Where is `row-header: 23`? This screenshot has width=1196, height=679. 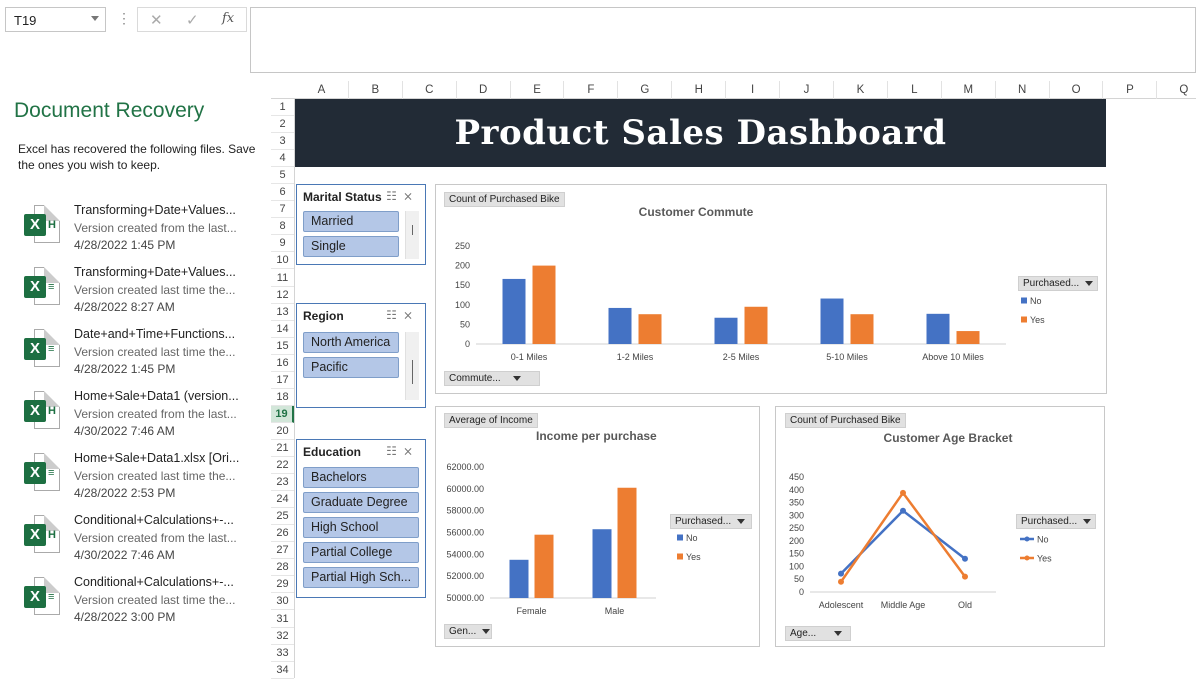 row-header: 23 is located at coordinates (282, 483).